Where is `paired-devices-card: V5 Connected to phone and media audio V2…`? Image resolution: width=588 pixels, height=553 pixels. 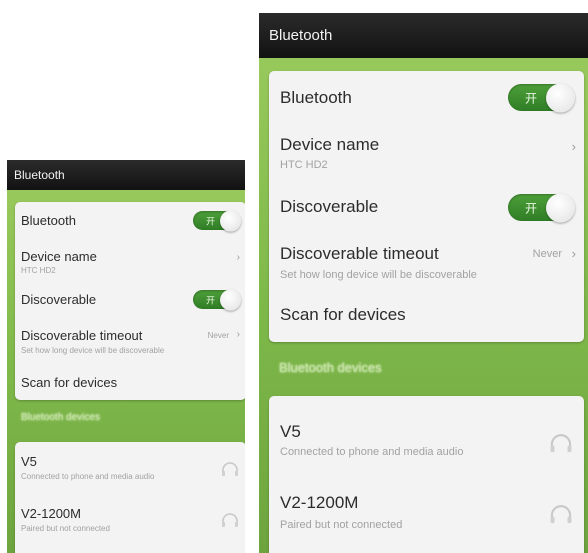
paired-devices-card: V5 Connected to phone and media audio V2… is located at coordinates (130, 497).